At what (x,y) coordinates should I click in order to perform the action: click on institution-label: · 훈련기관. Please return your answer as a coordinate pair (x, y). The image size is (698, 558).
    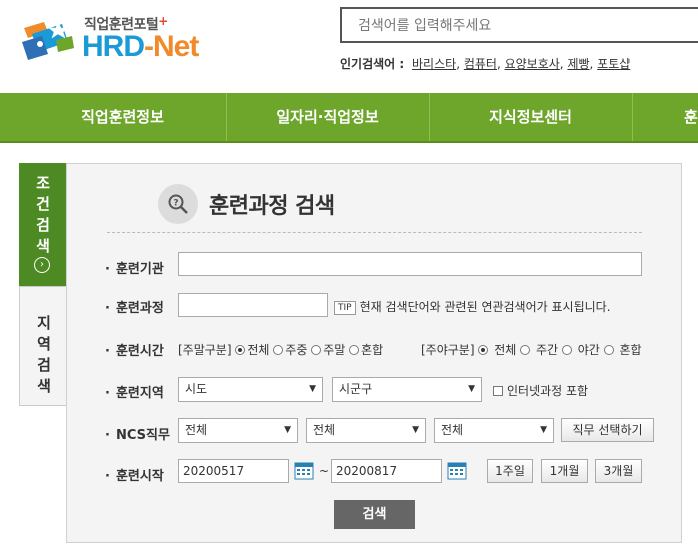
    Looking at the image, I should click on (134, 269).